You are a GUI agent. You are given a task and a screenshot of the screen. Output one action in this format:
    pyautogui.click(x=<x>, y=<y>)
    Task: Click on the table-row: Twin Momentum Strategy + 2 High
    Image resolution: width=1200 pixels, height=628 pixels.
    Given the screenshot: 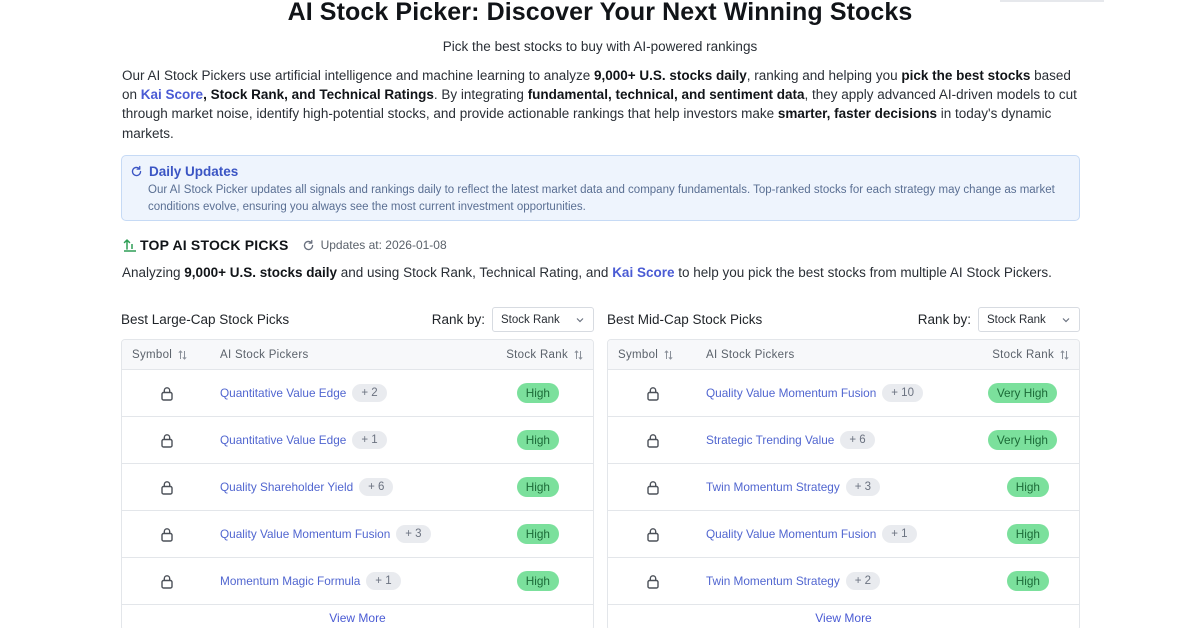 What is the action you would take?
    pyautogui.click(x=843, y=581)
    